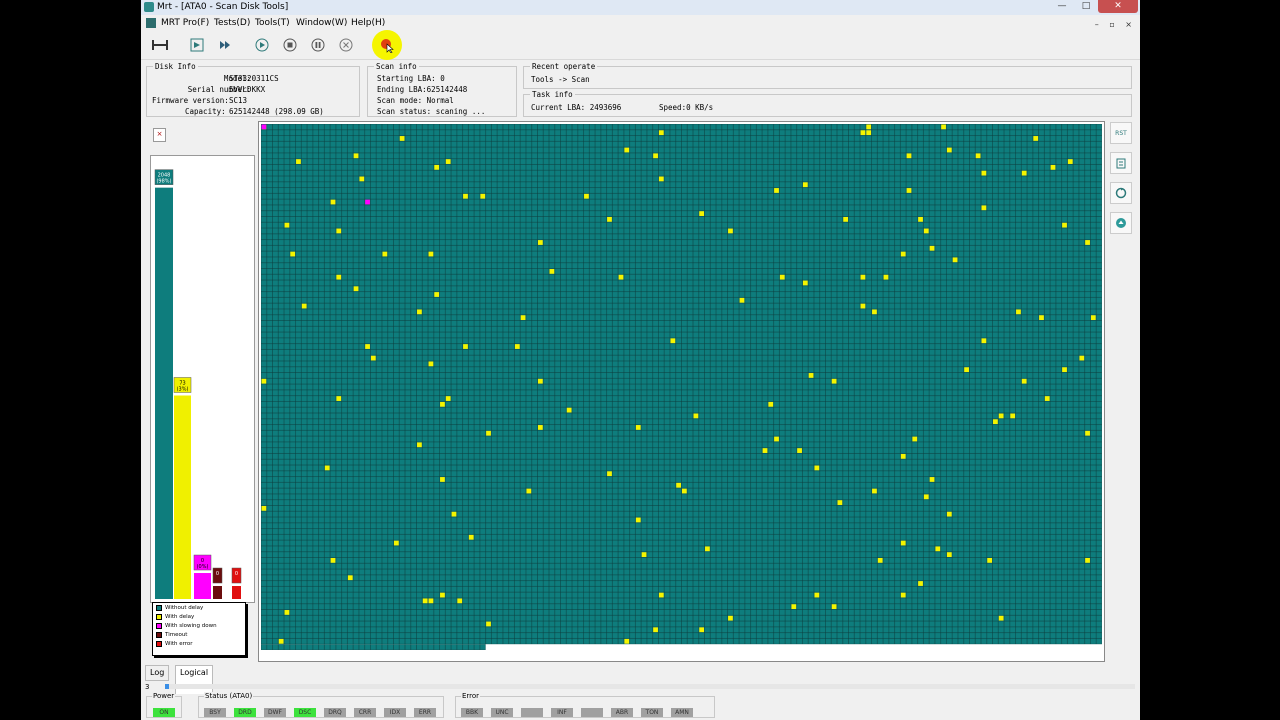 Image resolution: width=1280 pixels, height=720 pixels. Describe the element at coordinates (205, 111) in the screenshot. I see `capacity-label: Capacity:` at that location.